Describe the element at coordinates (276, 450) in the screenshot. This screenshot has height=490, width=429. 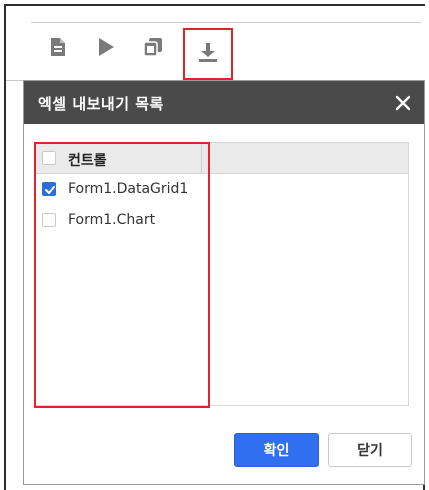
I see `ok-button: 확인` at that location.